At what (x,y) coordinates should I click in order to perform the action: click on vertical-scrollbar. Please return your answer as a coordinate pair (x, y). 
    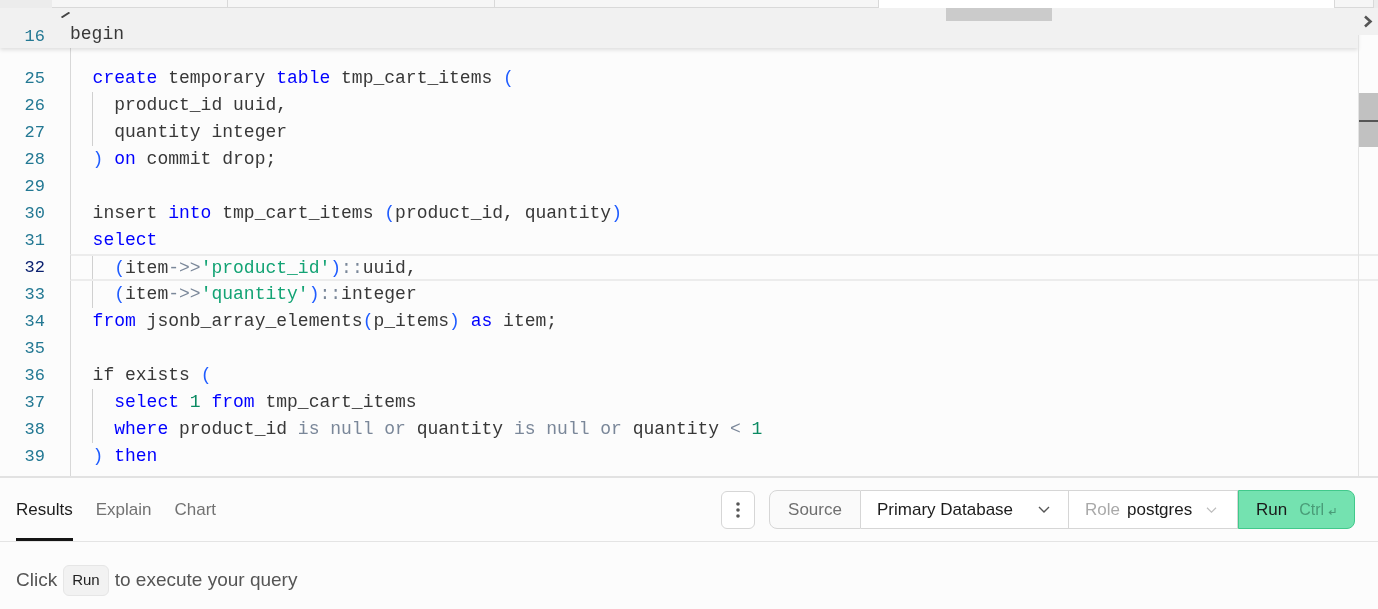
    Looking at the image, I should click on (1368, 255).